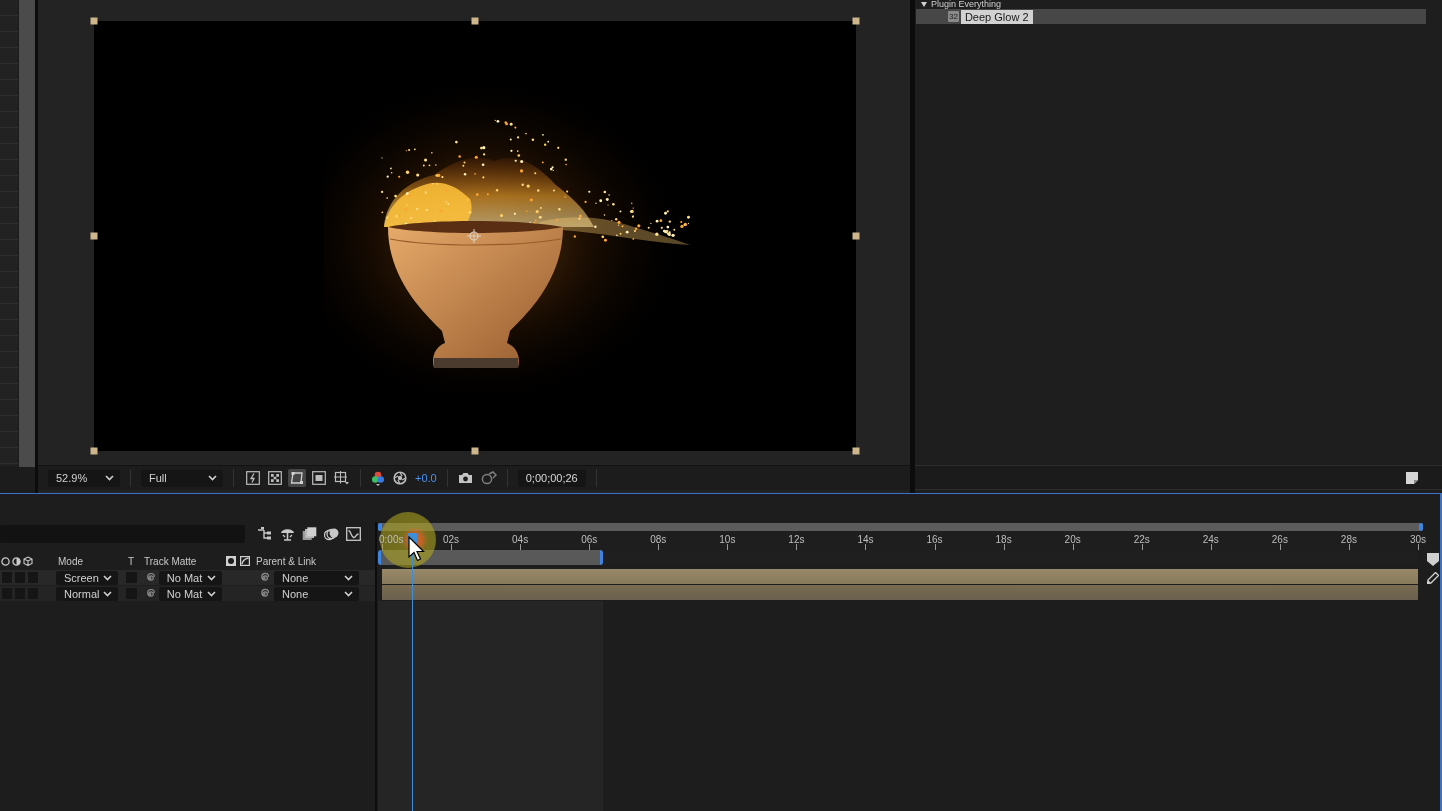  Describe the element at coordinates (182, 478) in the screenshot. I see `resolution-dropdown: Full` at that location.